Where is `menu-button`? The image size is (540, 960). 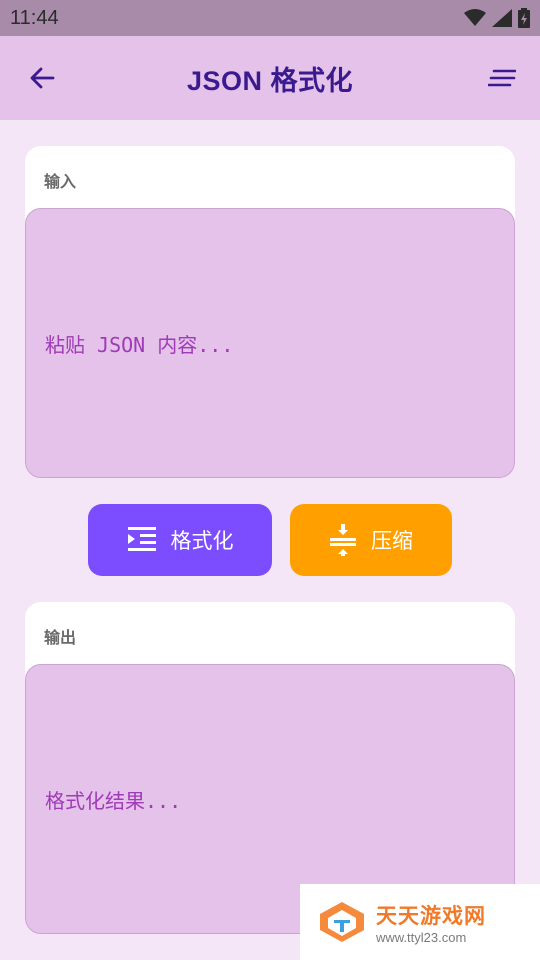 menu-button is located at coordinates (502, 78).